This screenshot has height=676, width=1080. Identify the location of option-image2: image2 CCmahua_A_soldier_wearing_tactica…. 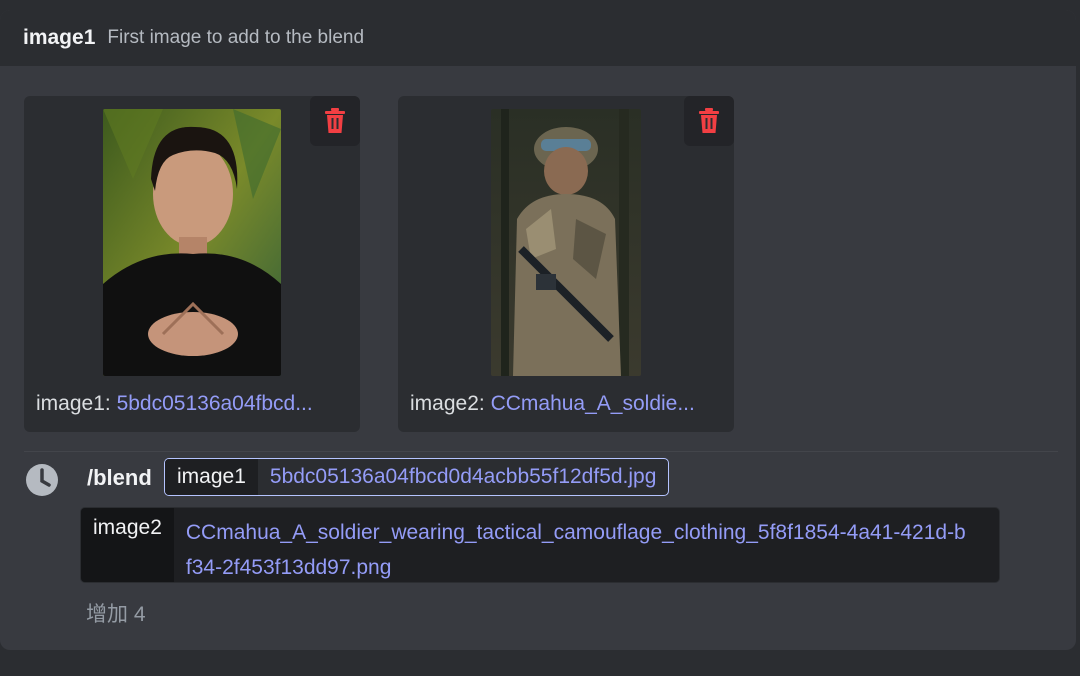
(540, 545).